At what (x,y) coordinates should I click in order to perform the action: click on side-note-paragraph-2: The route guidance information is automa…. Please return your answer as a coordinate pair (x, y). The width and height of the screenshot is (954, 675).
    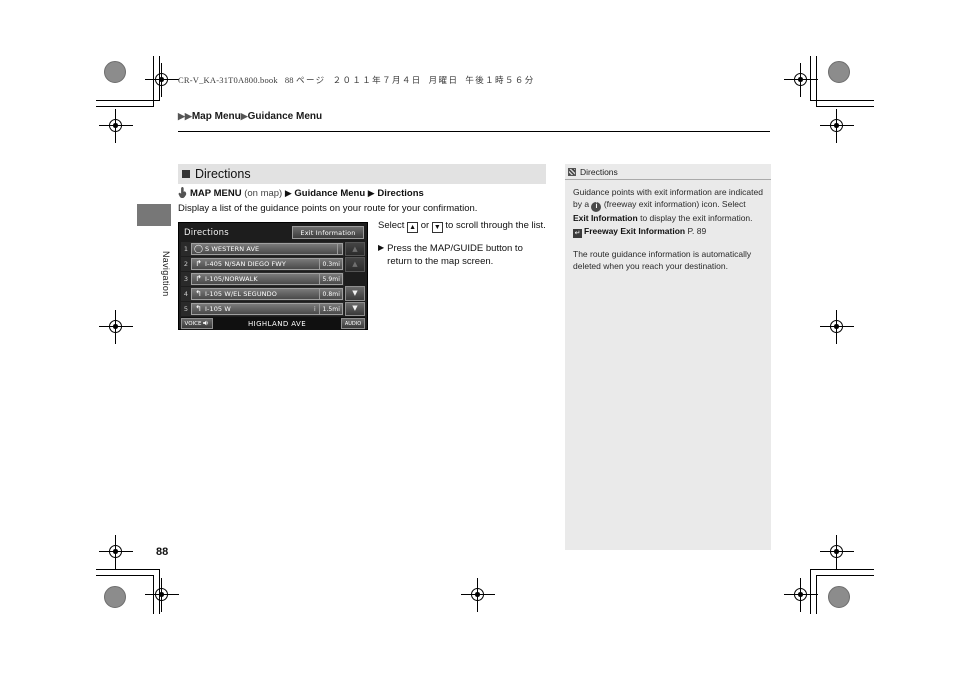
    Looking at the image, I should click on (662, 260).